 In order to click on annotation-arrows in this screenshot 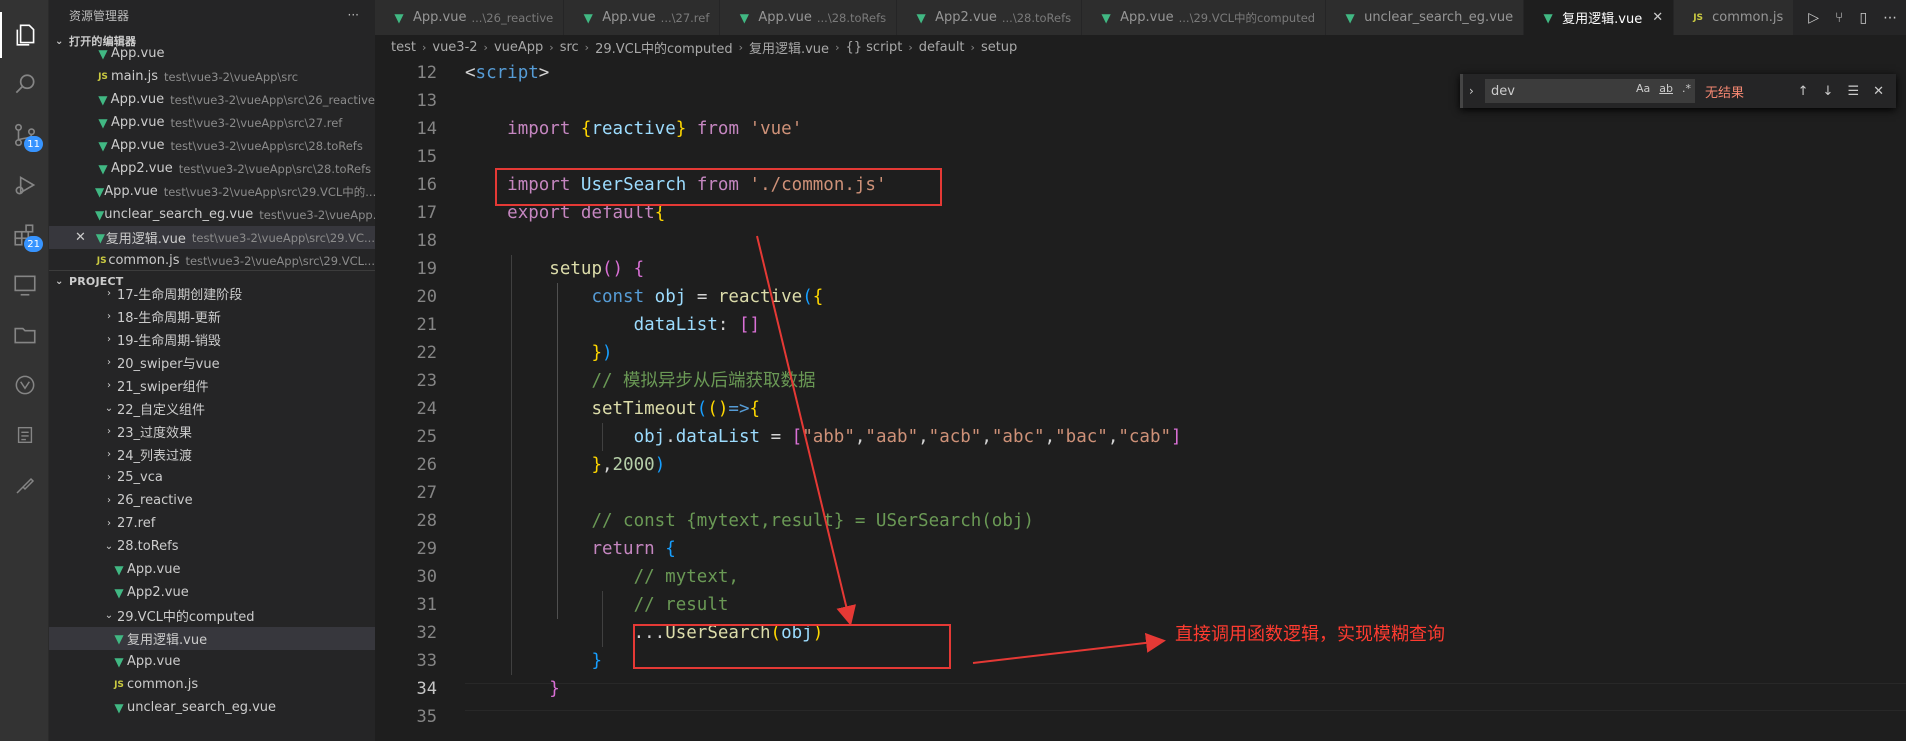, I will do `click(961, 449)`.